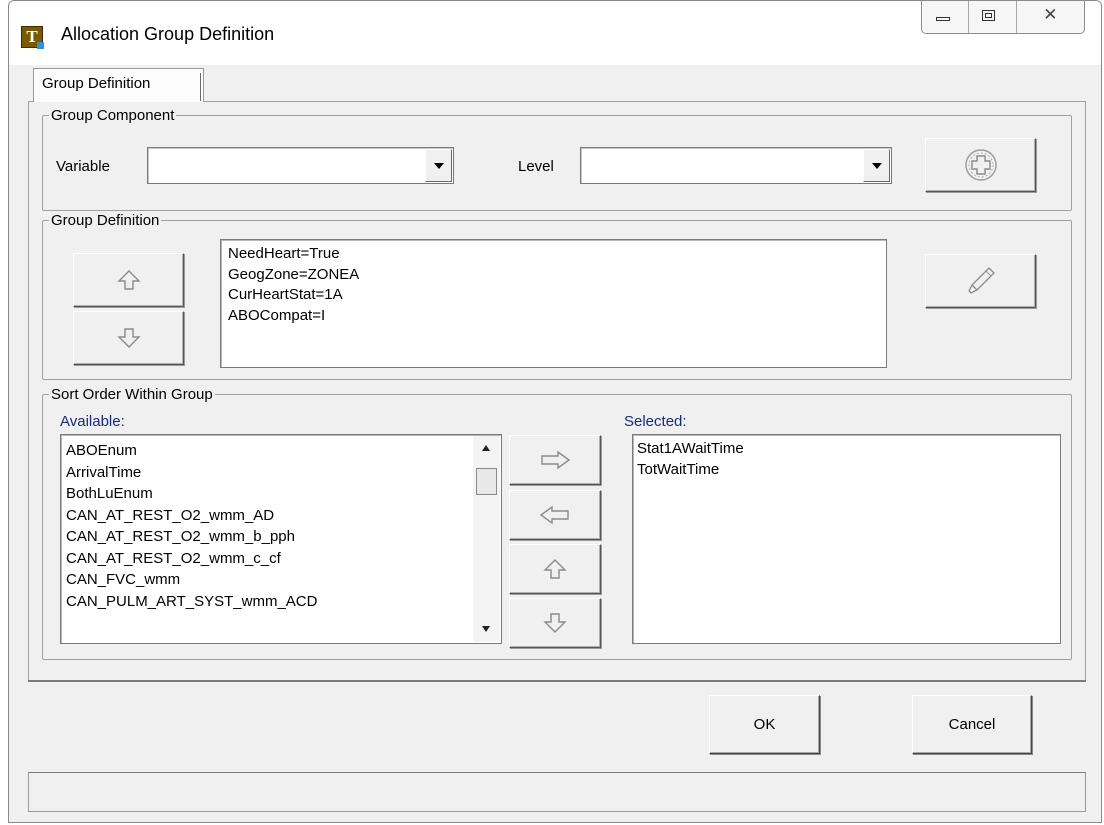  Describe the element at coordinates (486, 629) in the screenshot. I see `scroll-down-icon` at that location.